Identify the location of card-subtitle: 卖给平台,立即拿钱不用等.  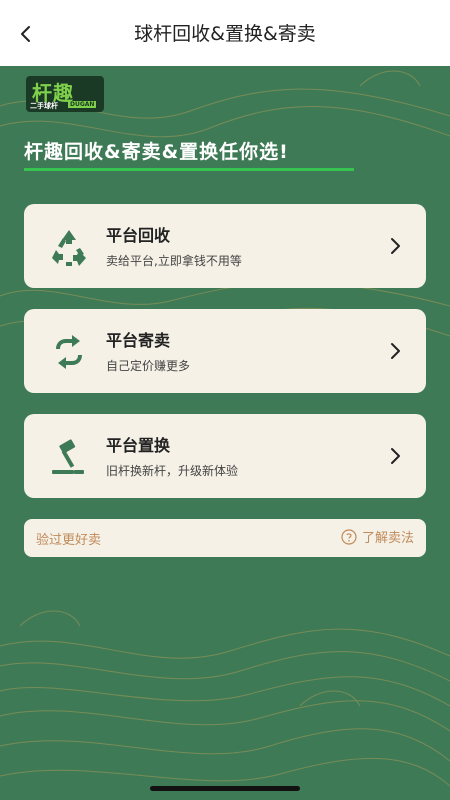
(174, 261).